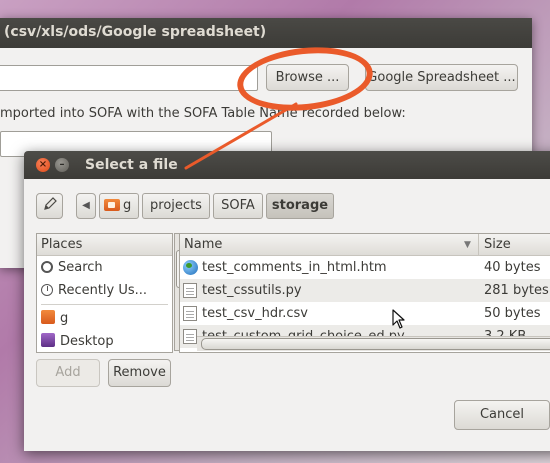 This screenshot has height=463, width=550. I want to click on hscroll-thumb, so click(375, 344).